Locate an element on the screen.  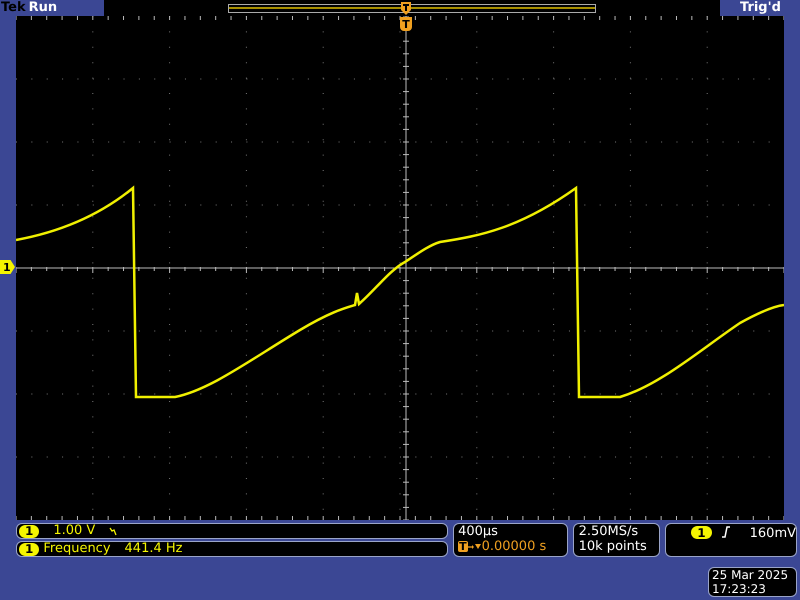
trigger-badge: T is located at coordinates (463, 546).